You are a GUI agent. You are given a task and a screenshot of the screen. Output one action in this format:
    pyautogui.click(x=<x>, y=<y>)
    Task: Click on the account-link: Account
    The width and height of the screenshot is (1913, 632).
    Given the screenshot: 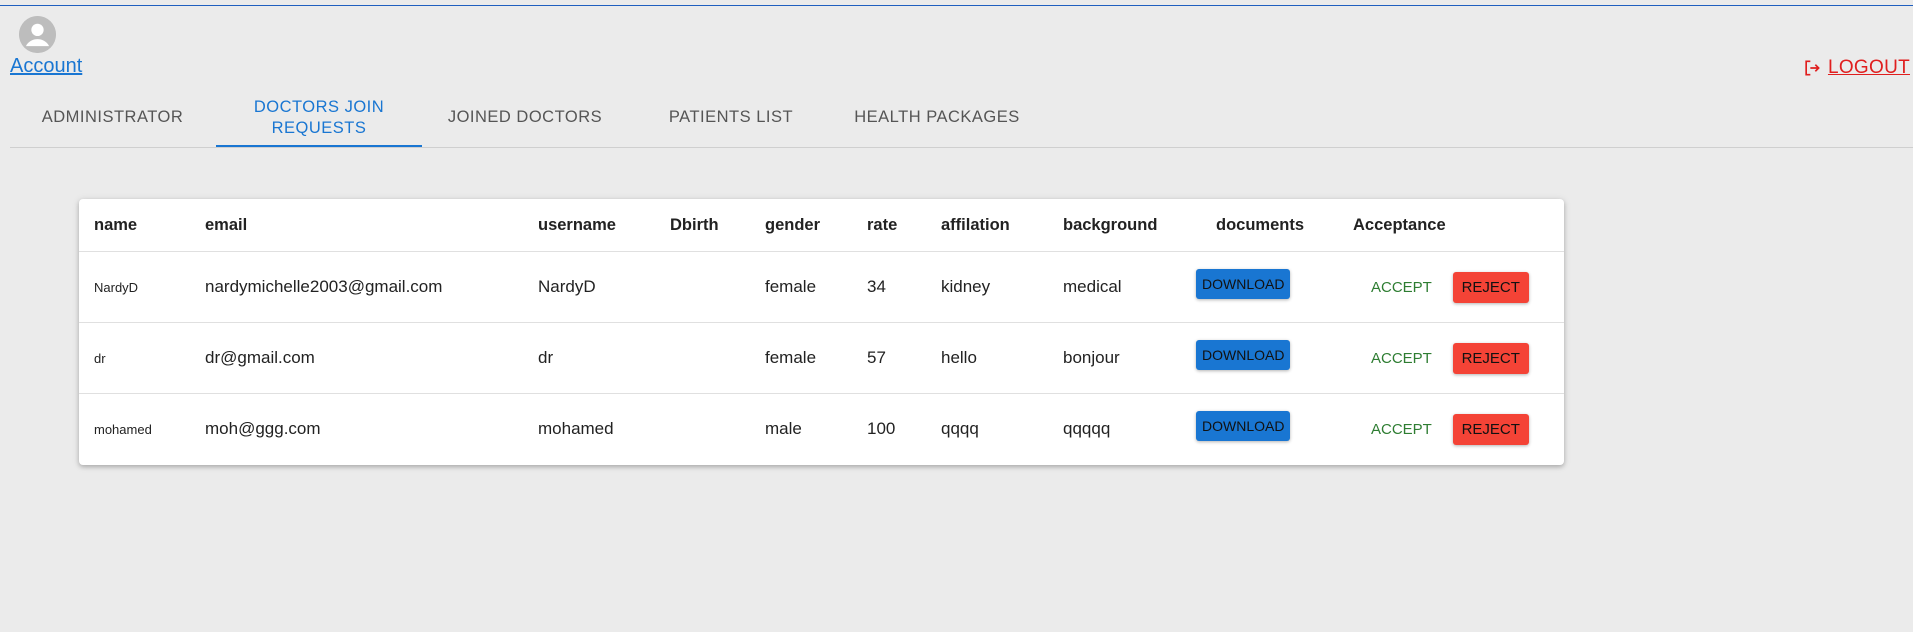 What is the action you would take?
    pyautogui.click(x=46, y=66)
    